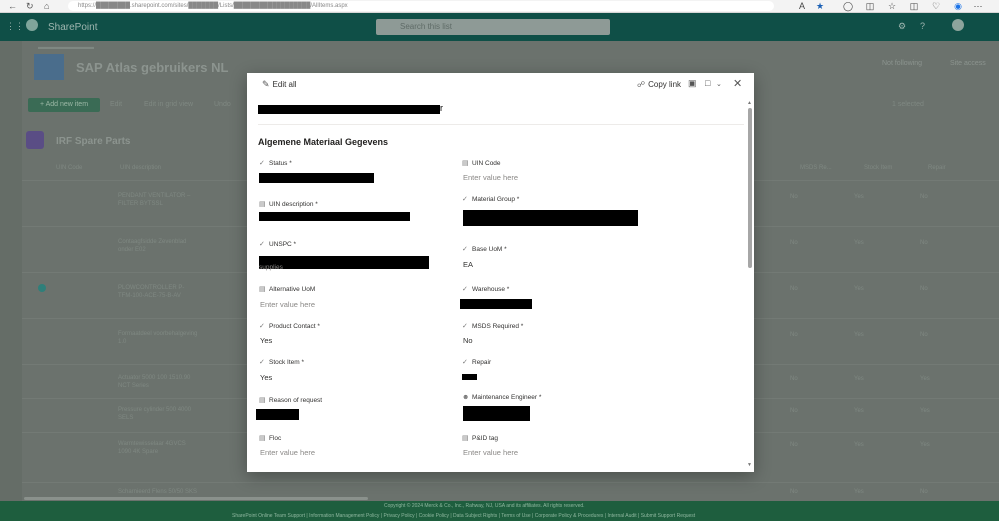 The height and width of the screenshot is (521, 999). Describe the element at coordinates (275, 163) in the screenshot. I see `field-label-status: ✓ Status *` at that location.